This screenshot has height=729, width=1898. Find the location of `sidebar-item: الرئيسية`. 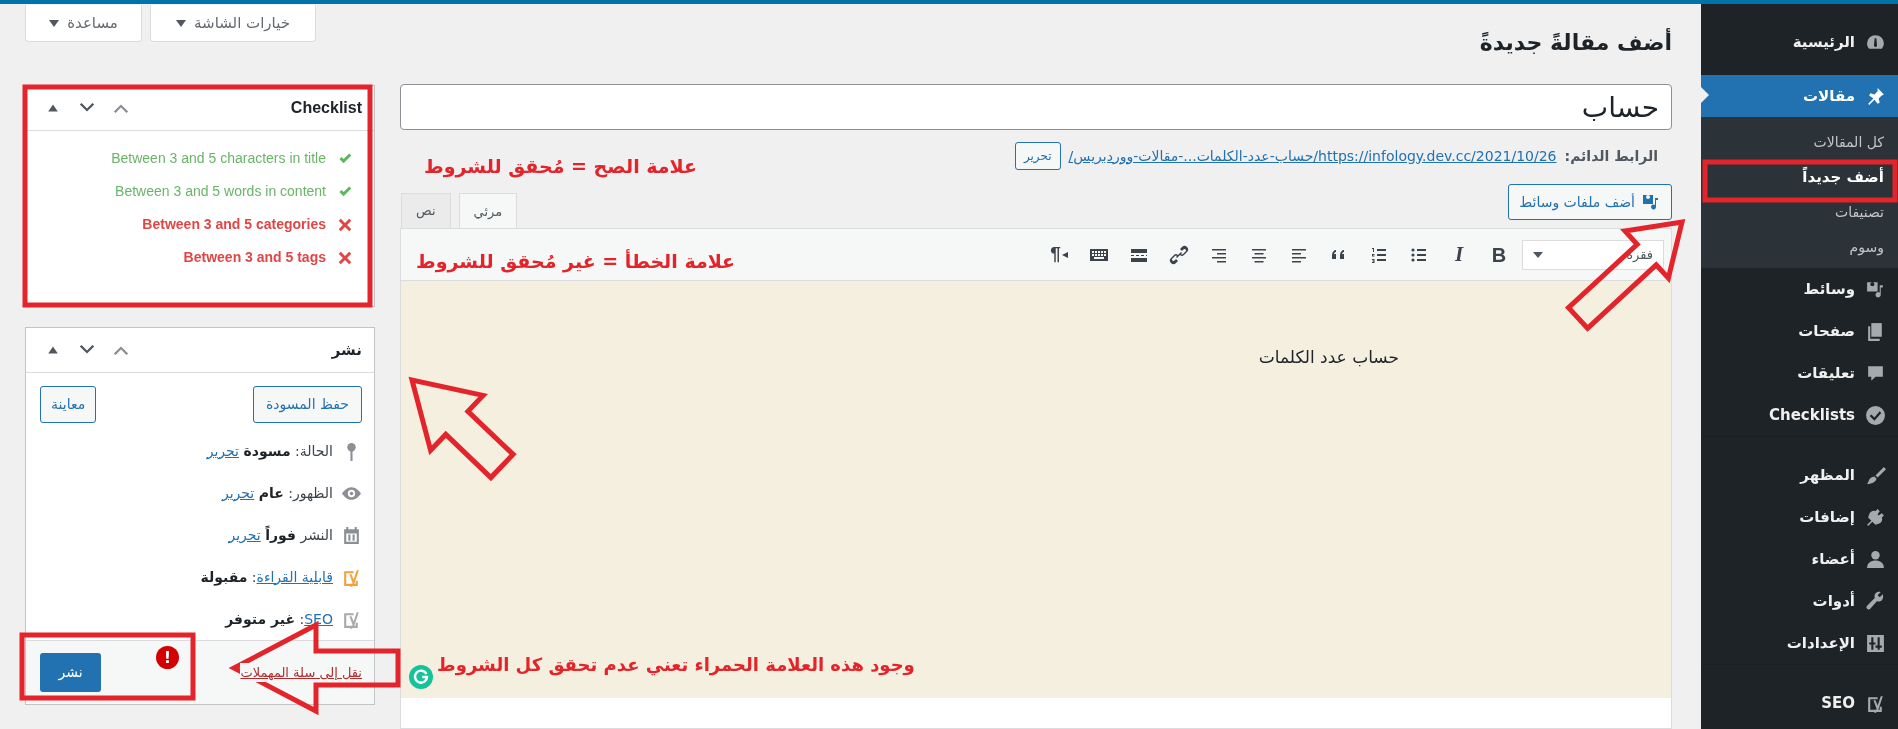

sidebar-item: الرئيسية is located at coordinates (1799, 42).